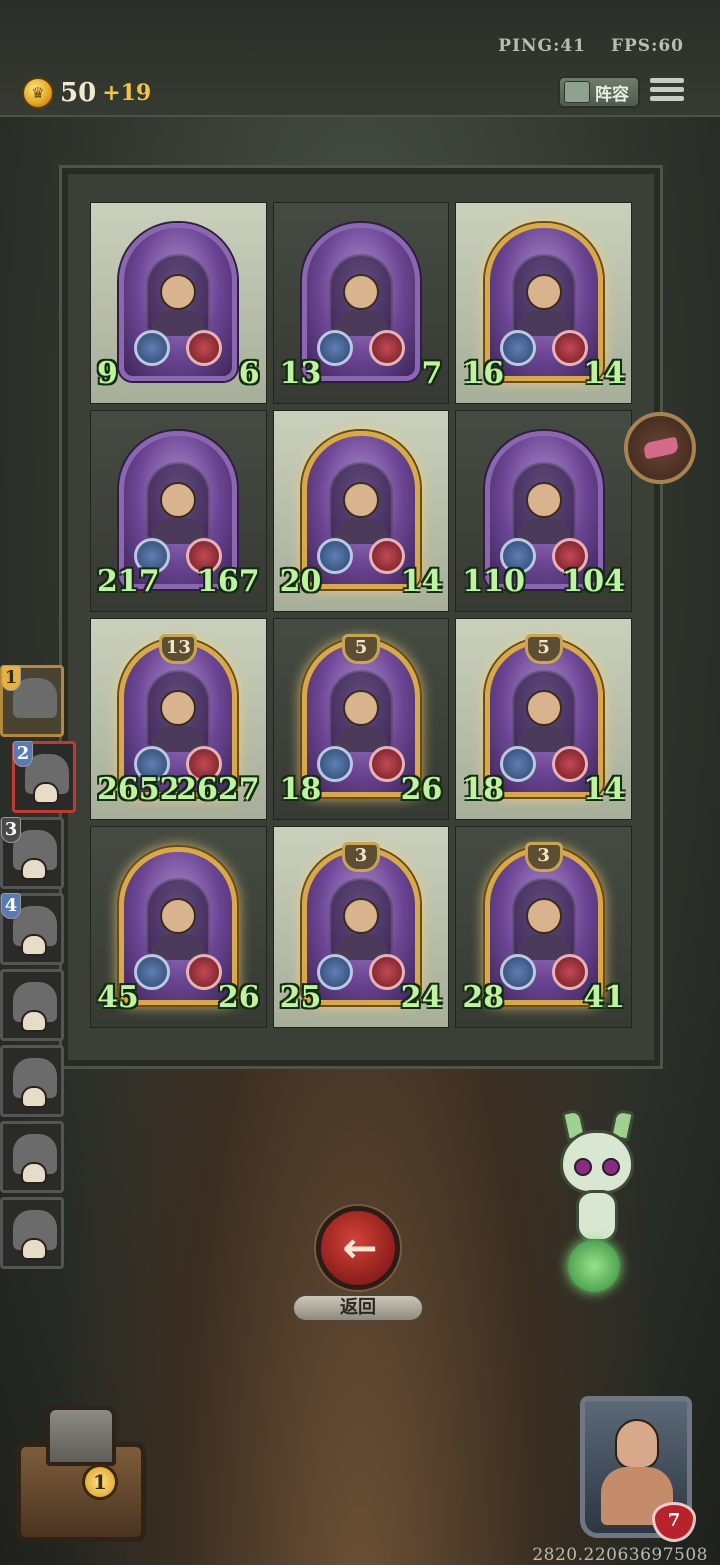 The height and width of the screenshot is (1565, 720). Describe the element at coordinates (358, 1308) in the screenshot. I see `back-label: 返回` at that location.